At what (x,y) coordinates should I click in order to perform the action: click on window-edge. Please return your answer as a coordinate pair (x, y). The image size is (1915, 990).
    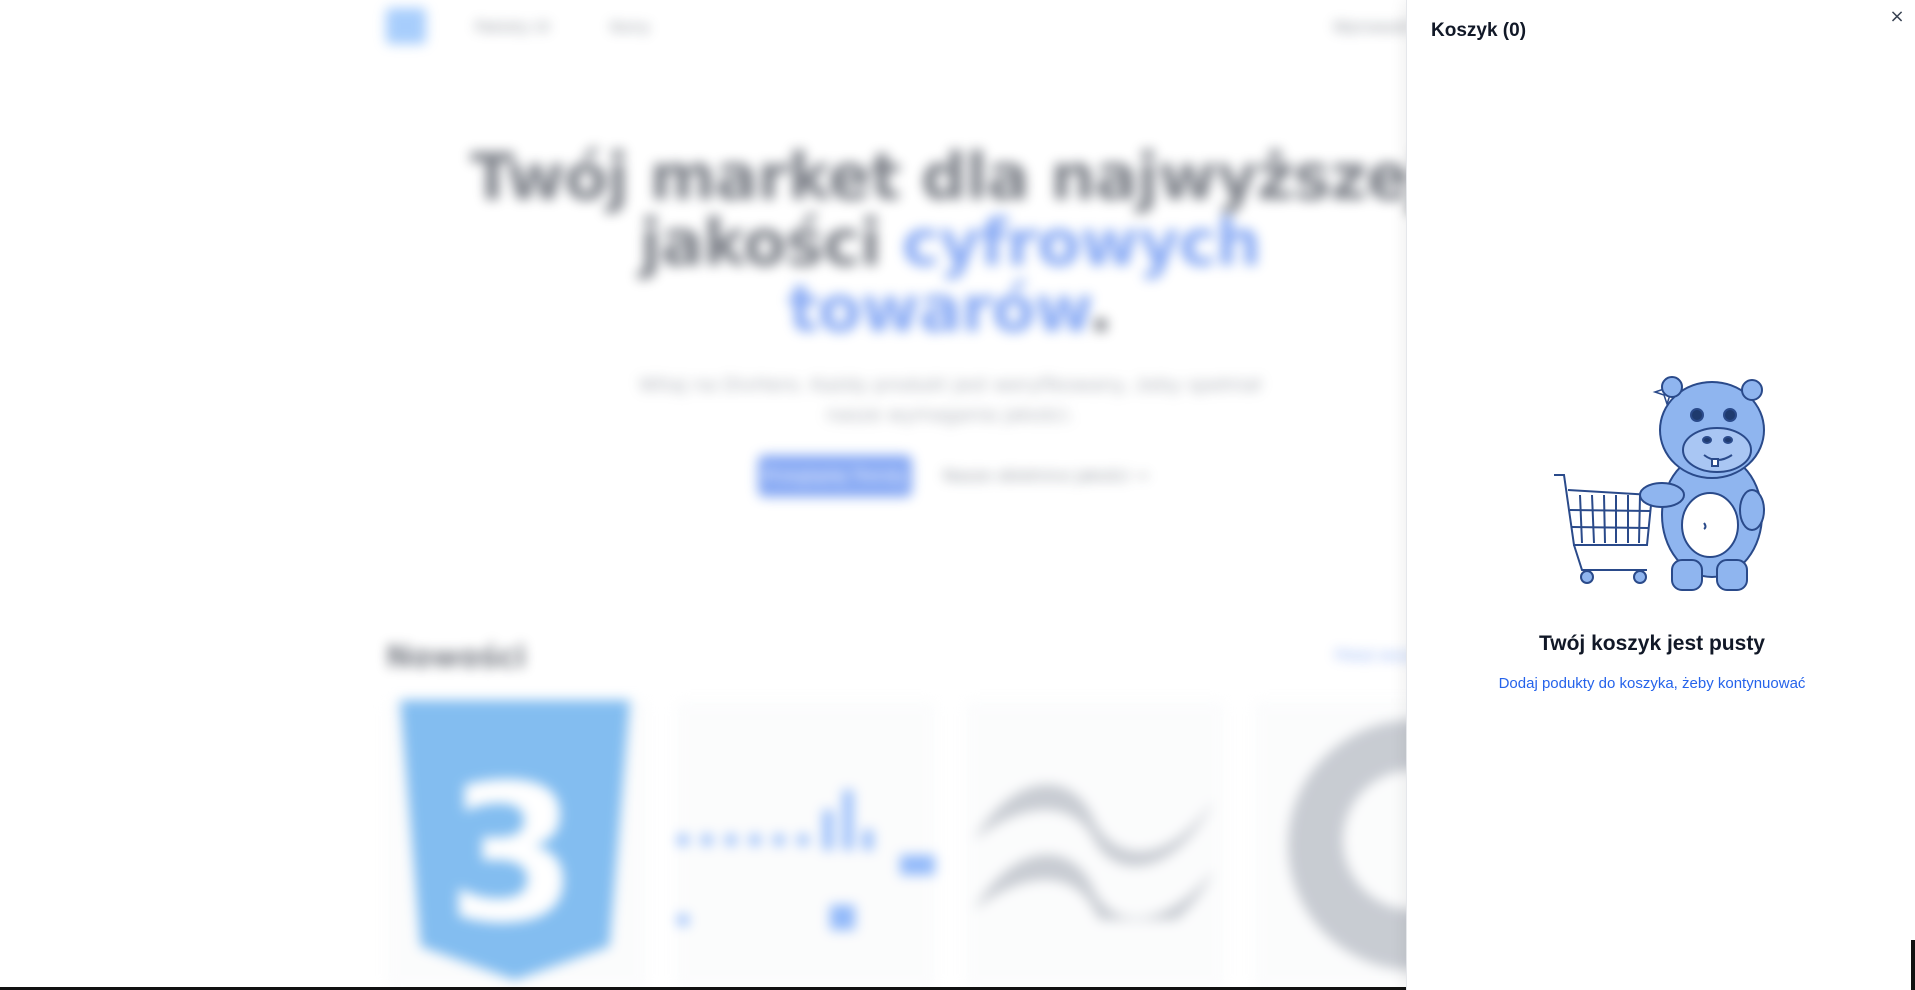
    Looking at the image, I should click on (1913, 965).